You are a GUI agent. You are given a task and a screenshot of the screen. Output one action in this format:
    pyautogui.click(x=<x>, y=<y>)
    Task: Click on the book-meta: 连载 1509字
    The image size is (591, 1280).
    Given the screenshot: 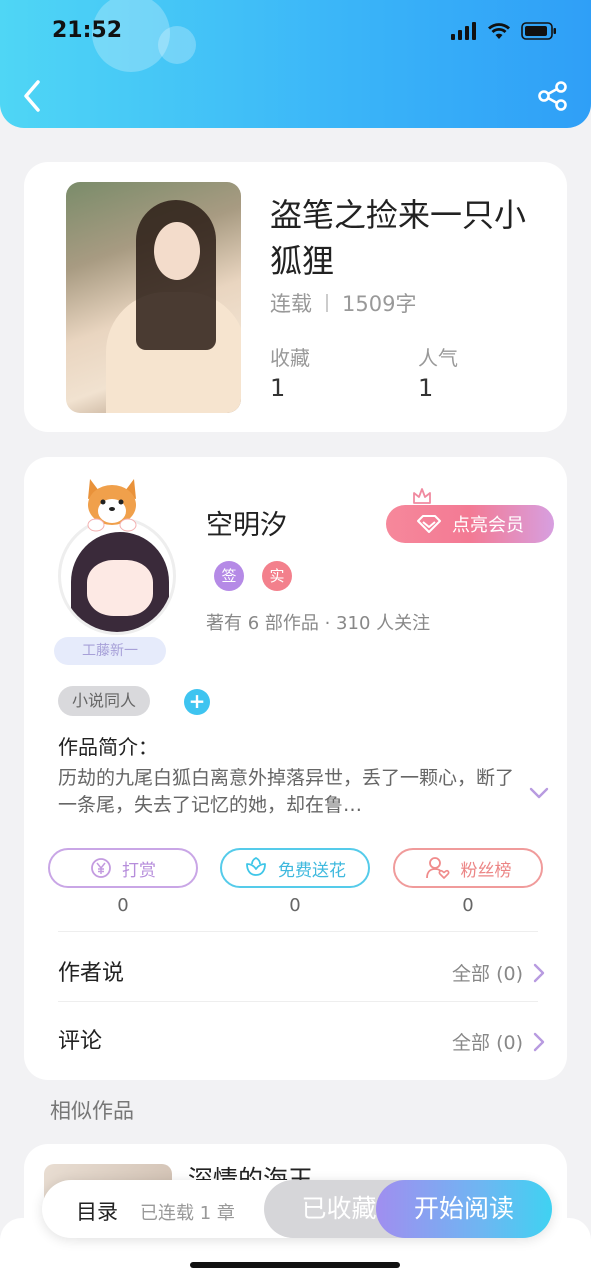 What is the action you would take?
    pyautogui.click(x=343, y=303)
    